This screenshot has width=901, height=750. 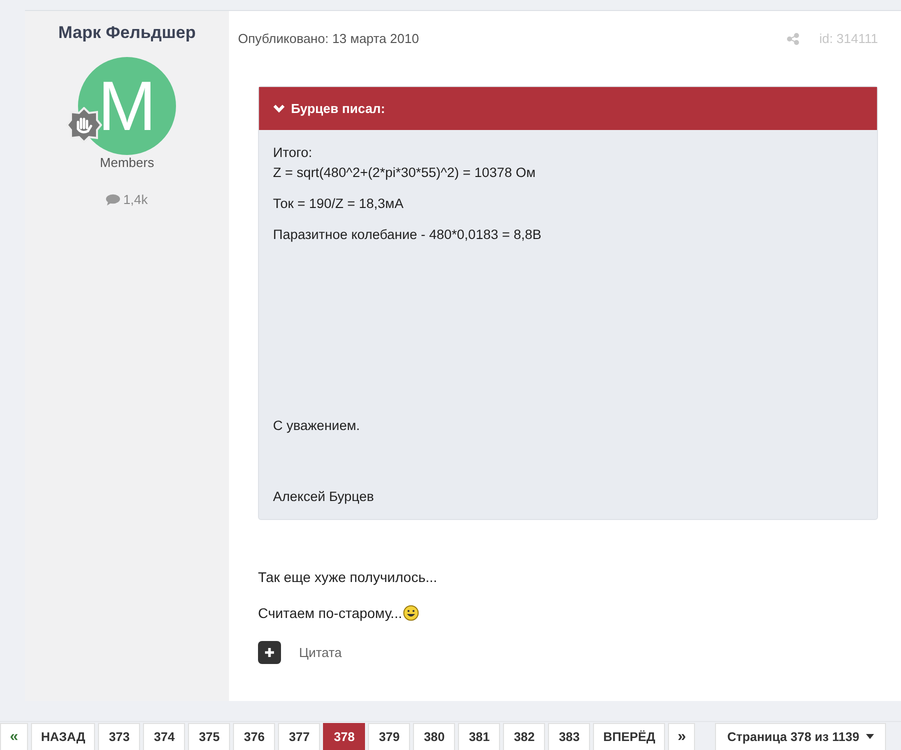 What do you see at coordinates (338, 203) in the screenshot?
I see `quote-text: Ток = 190/Z = 18,3мА` at bounding box center [338, 203].